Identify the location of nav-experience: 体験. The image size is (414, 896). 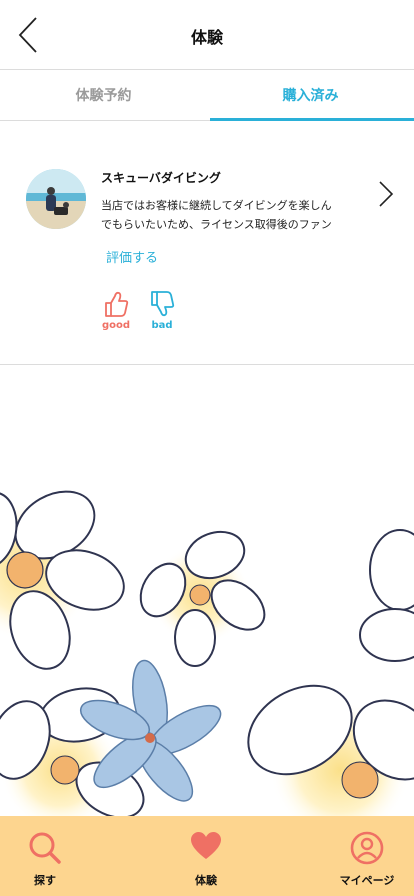
(206, 856).